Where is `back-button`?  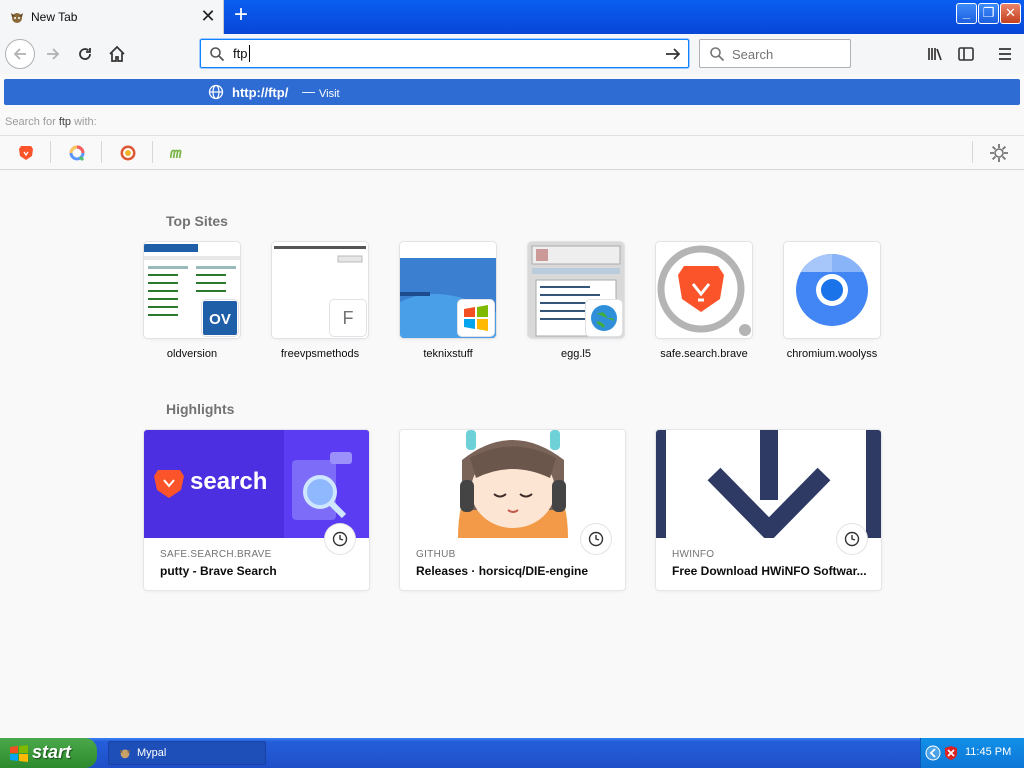 back-button is located at coordinates (20, 54).